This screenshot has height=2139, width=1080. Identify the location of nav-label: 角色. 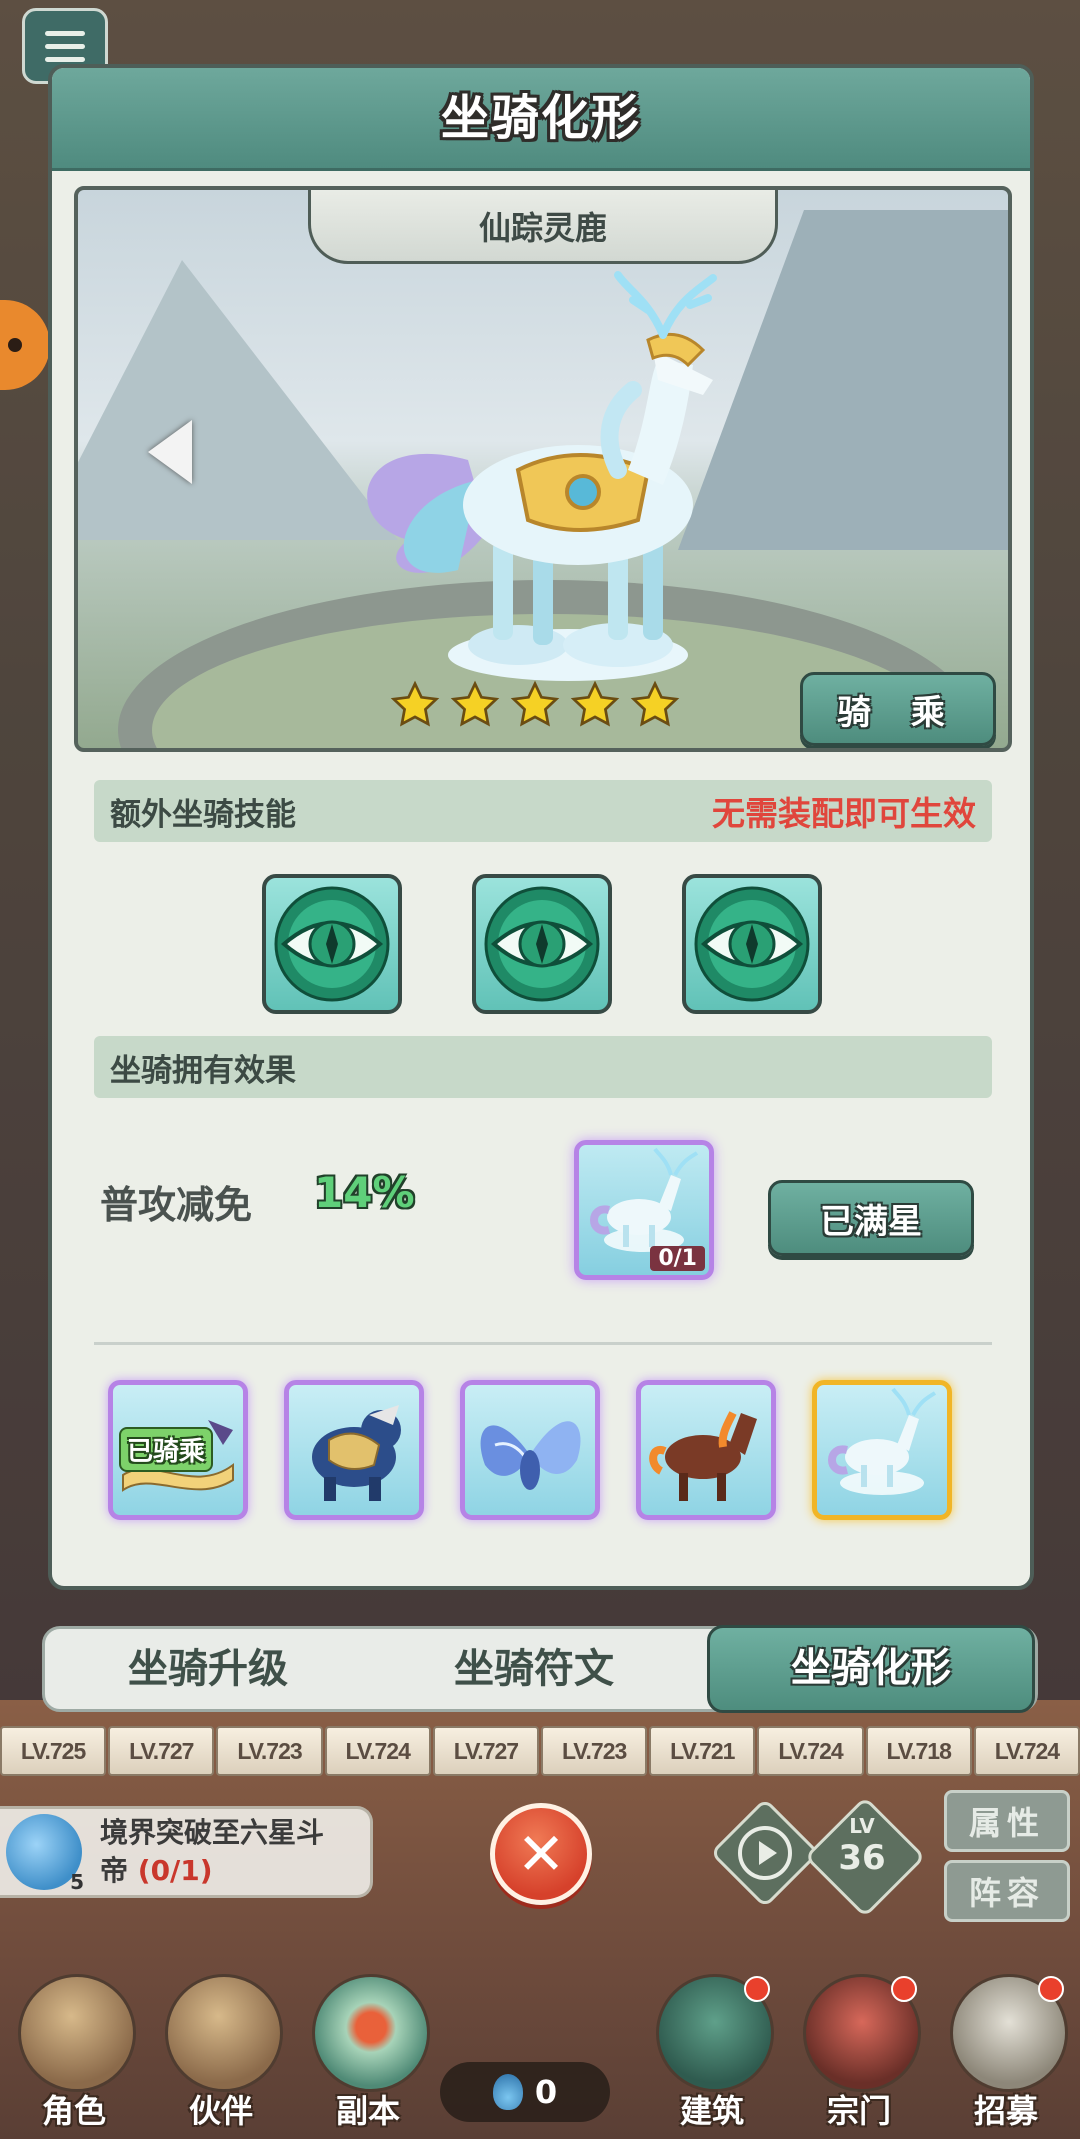
(73, 2111).